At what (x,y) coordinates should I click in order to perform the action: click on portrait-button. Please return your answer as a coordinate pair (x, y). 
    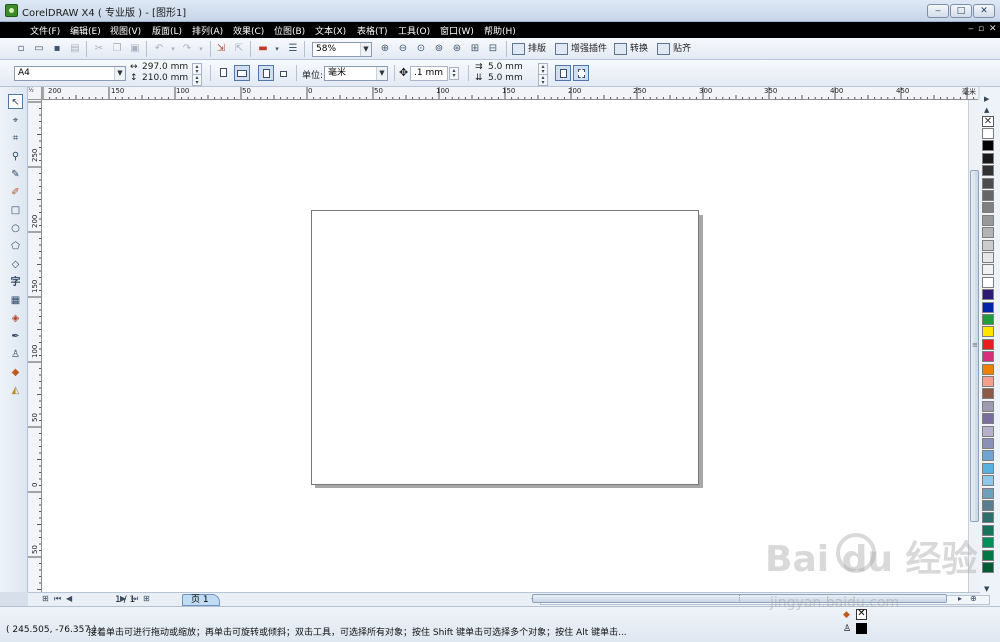
    Looking at the image, I should click on (224, 73).